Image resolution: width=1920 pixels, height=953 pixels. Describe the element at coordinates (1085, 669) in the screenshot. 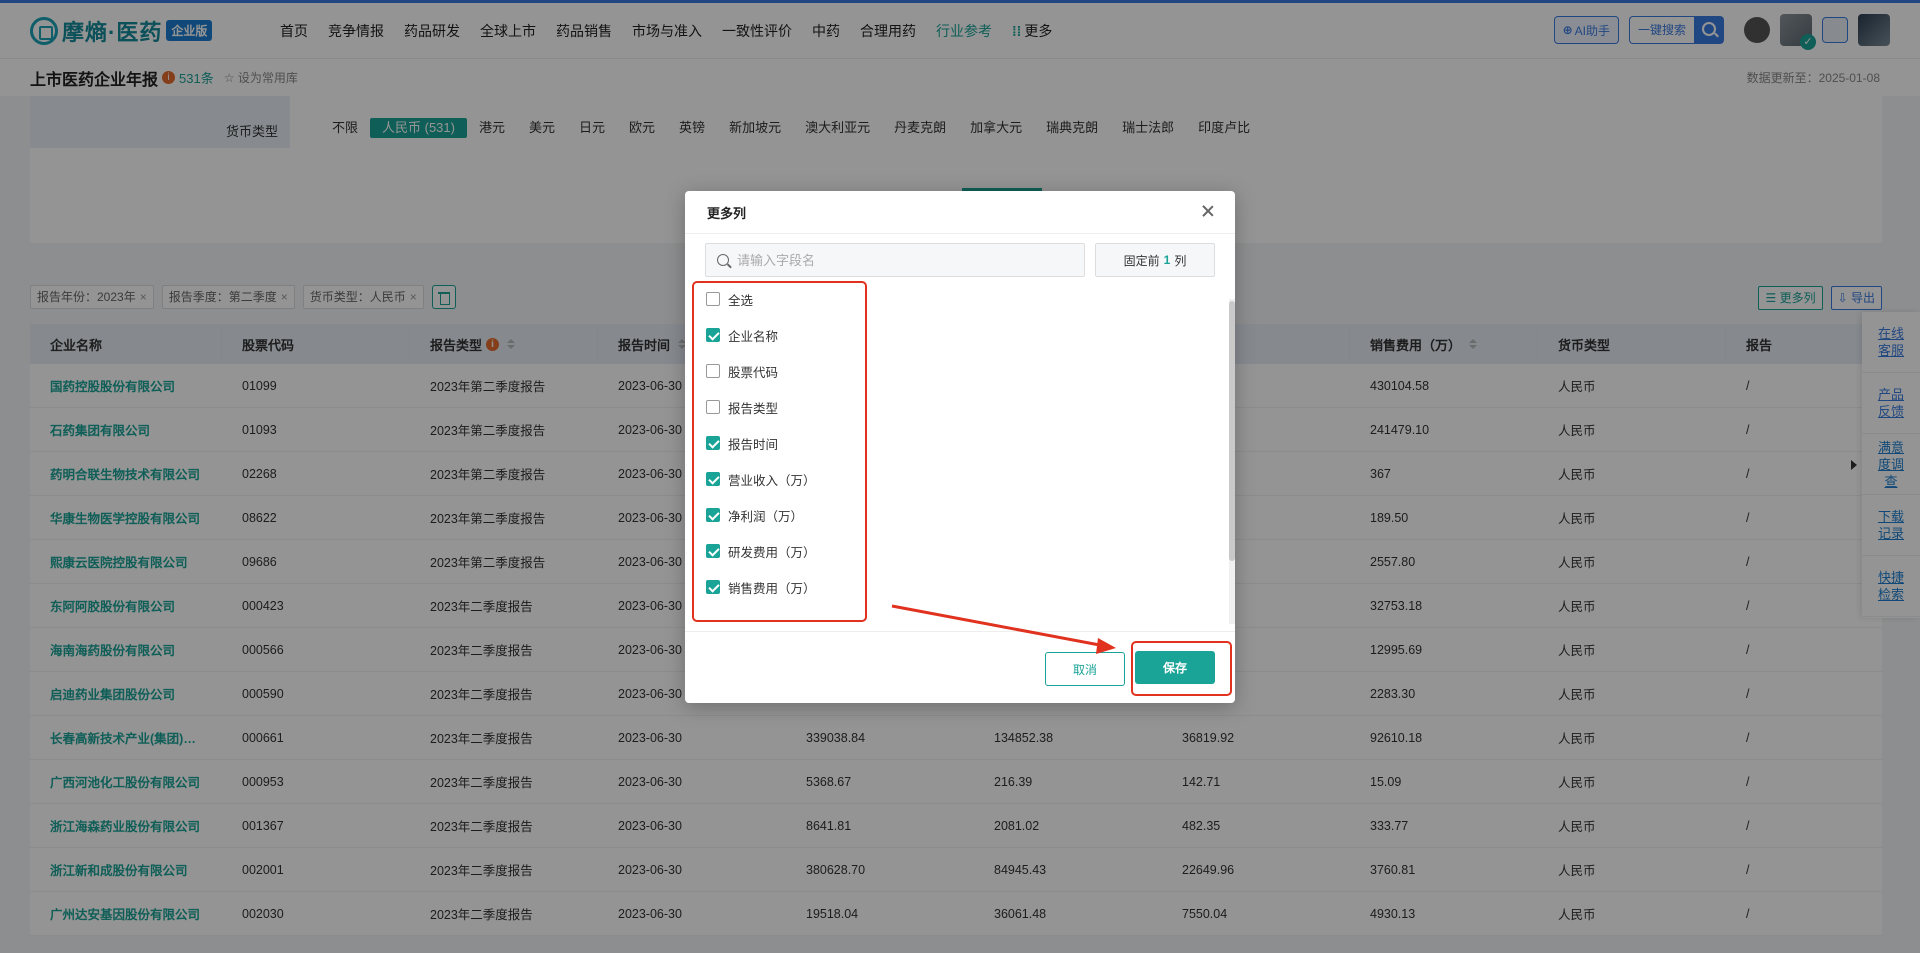

I see `cancel-button: 取消` at that location.